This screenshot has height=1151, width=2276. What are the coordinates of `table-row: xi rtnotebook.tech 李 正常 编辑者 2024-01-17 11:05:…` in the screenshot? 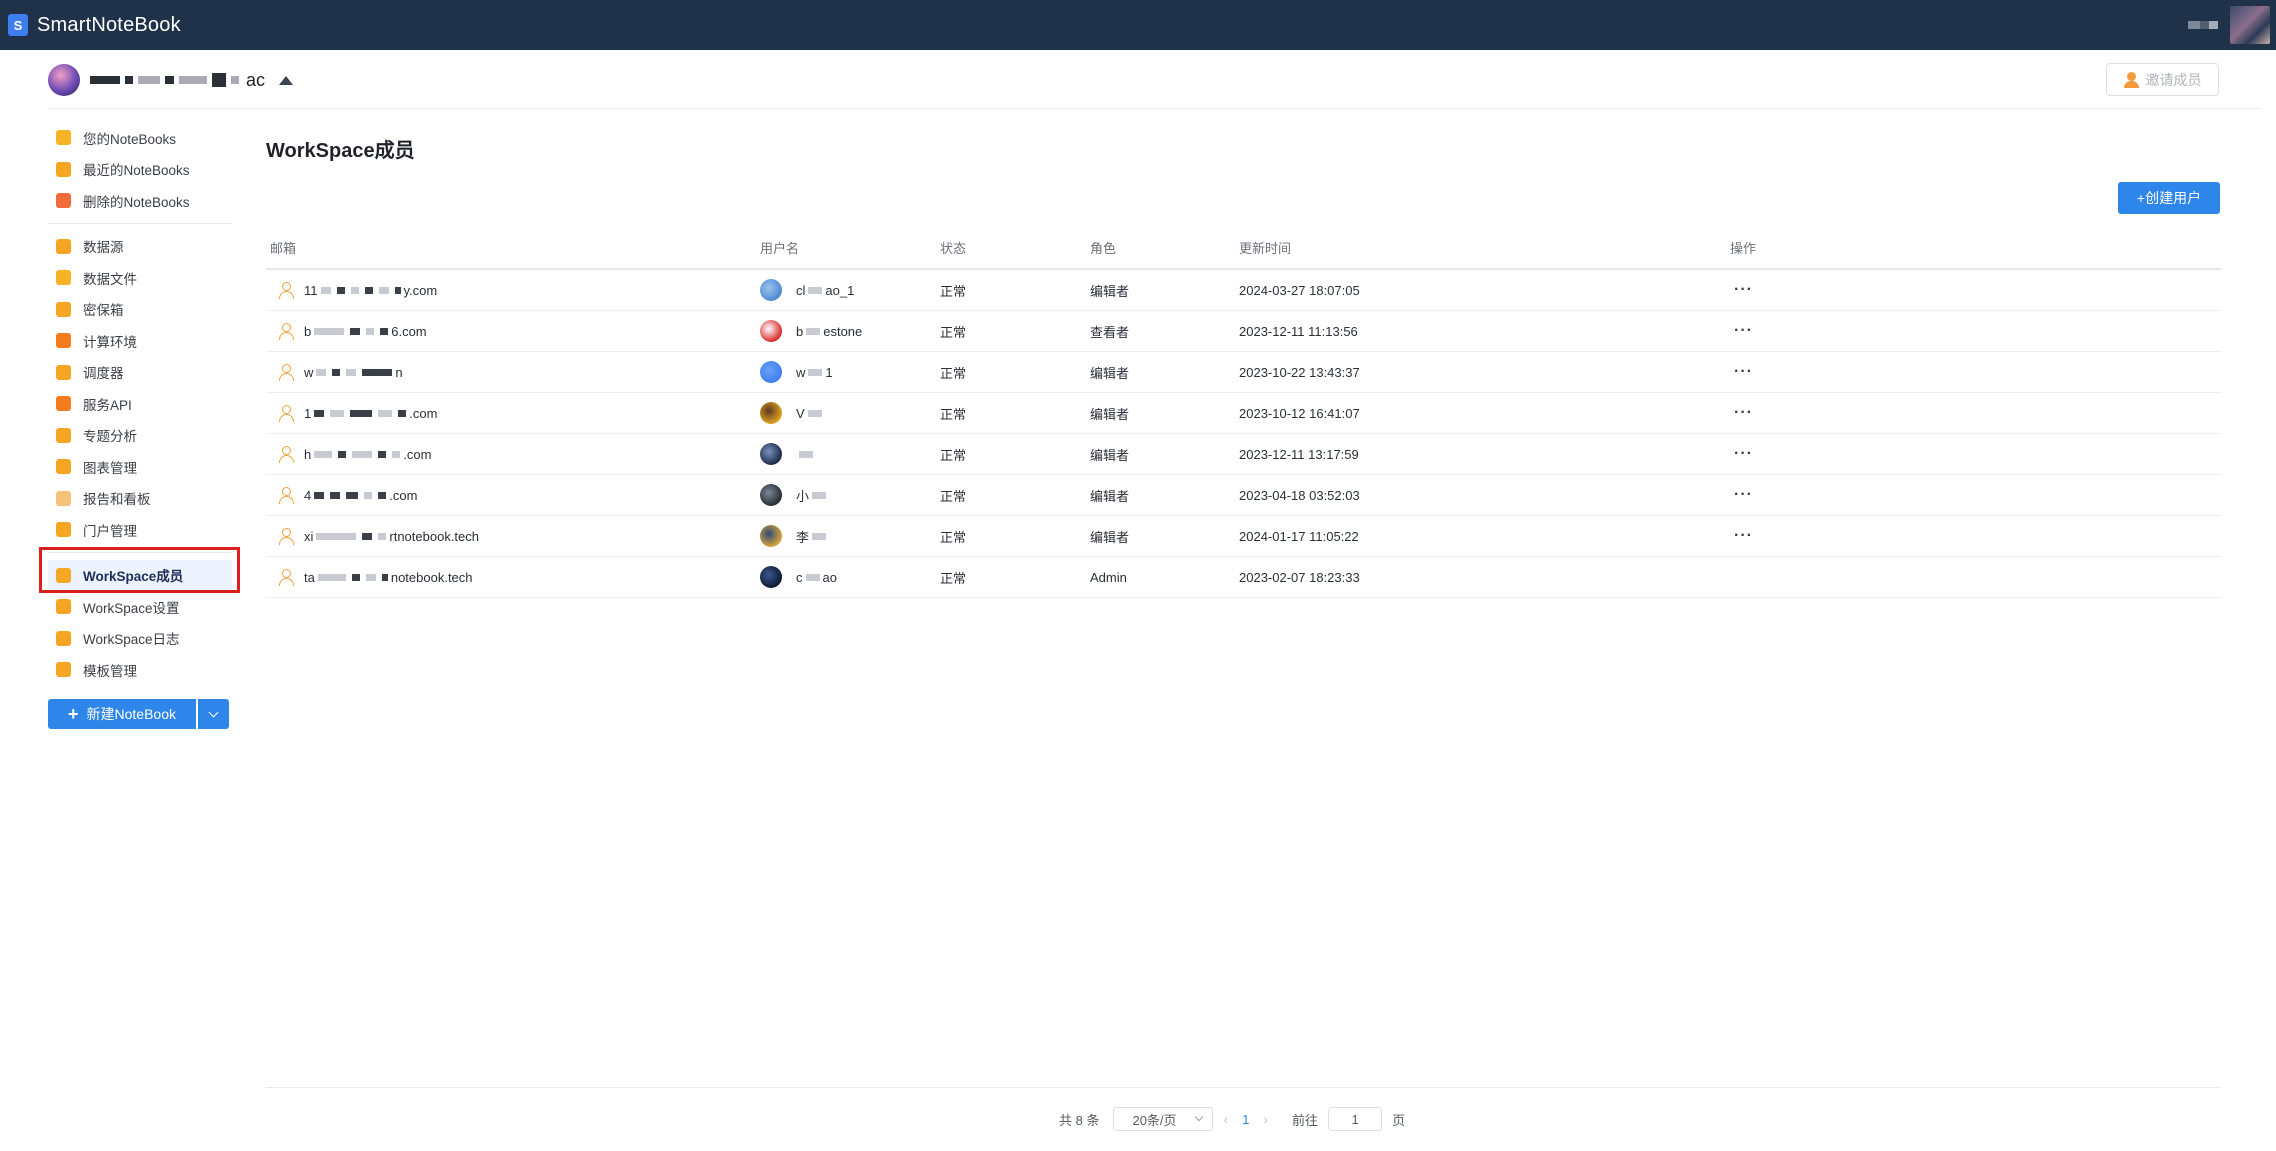 It's located at (1243, 536).